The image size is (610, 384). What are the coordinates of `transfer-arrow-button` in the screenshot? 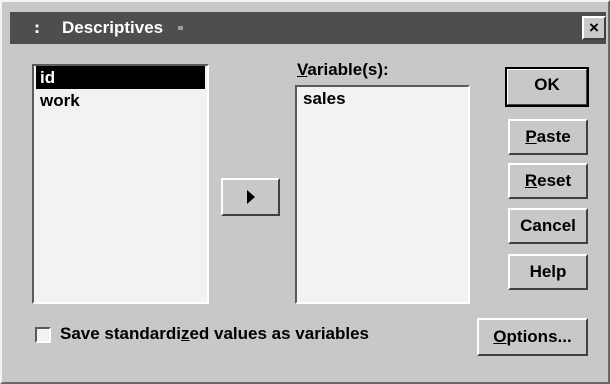 It's located at (250, 197).